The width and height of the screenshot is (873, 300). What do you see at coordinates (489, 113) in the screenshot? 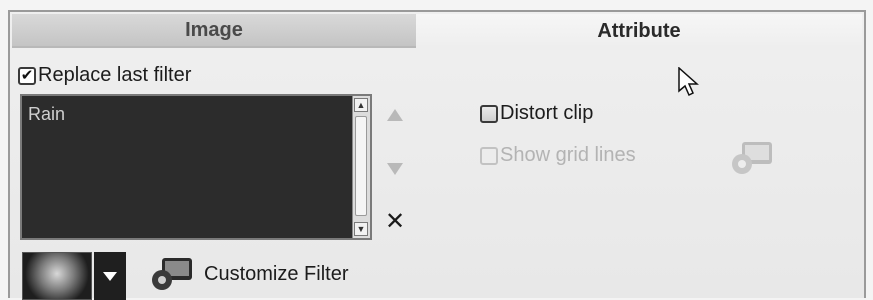
I see `checkbox-box` at bounding box center [489, 113].